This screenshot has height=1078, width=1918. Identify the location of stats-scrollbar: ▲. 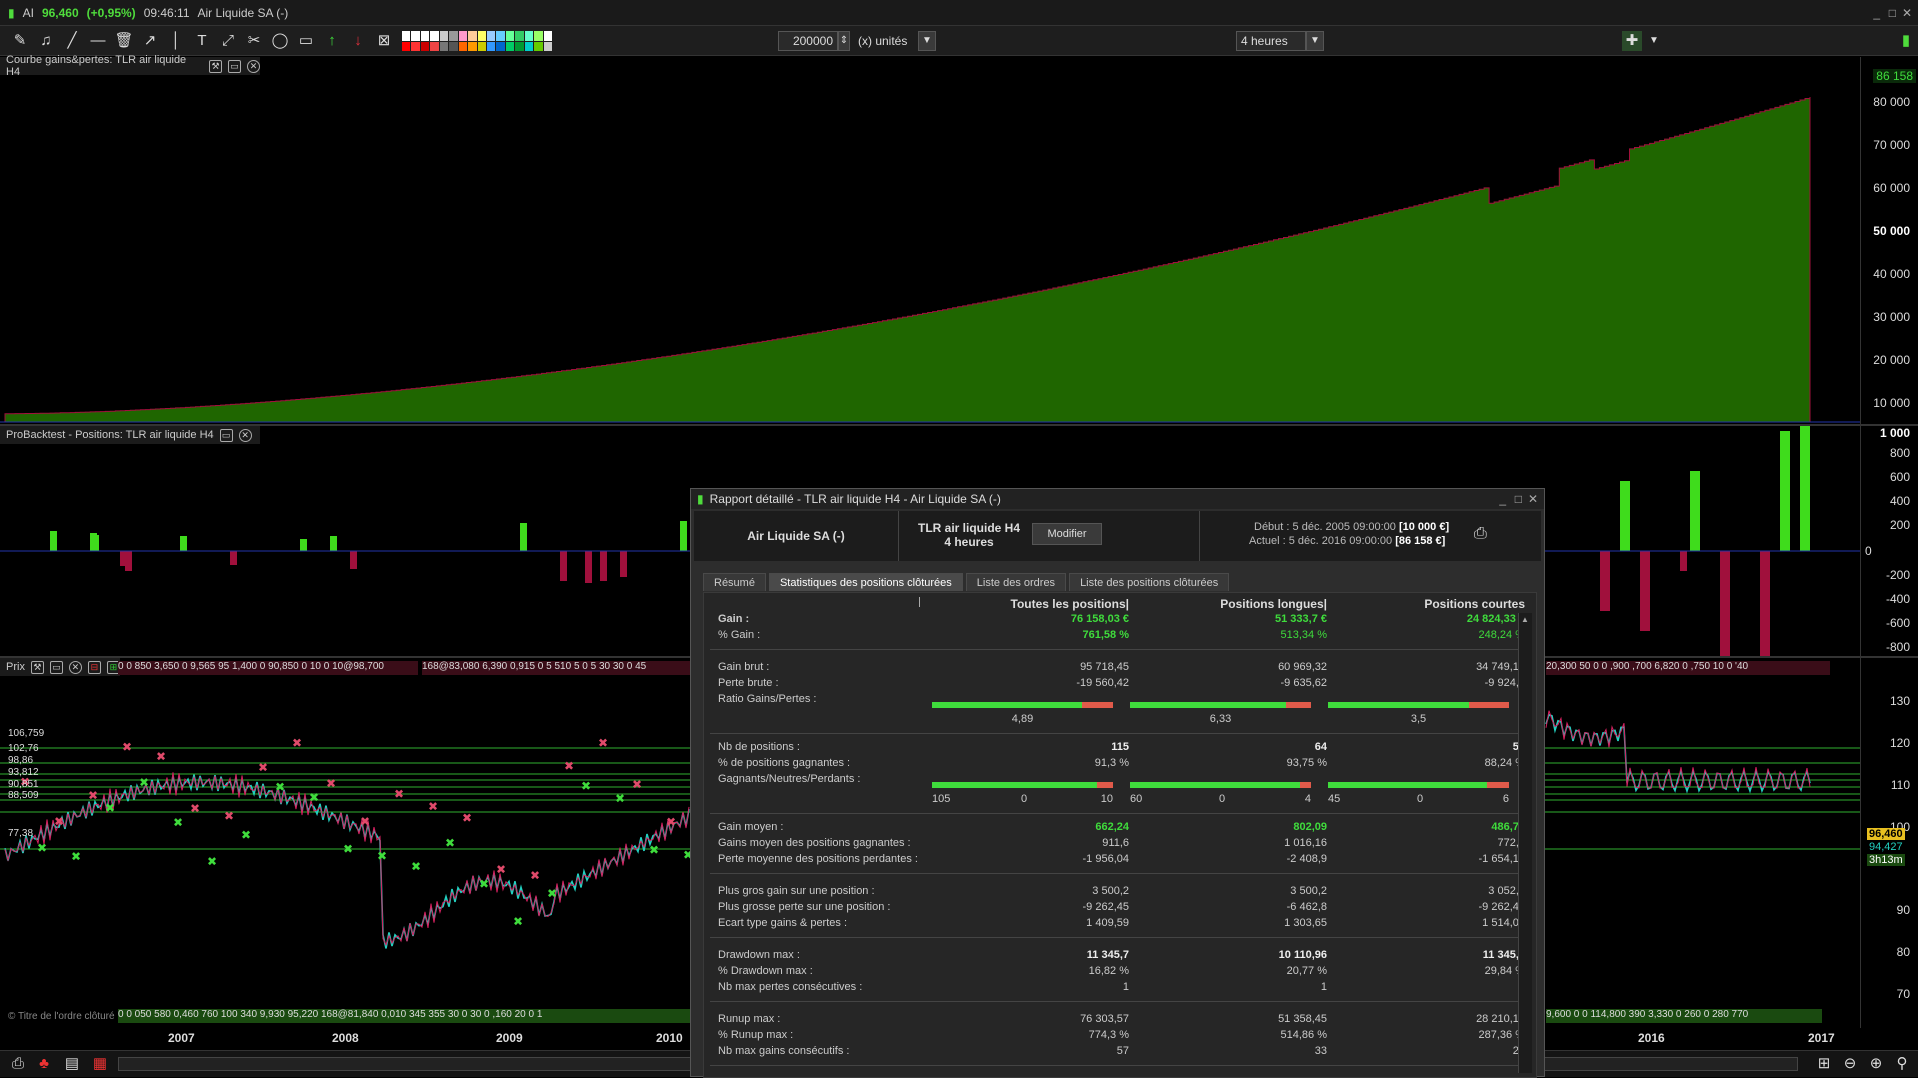
(1525, 843).